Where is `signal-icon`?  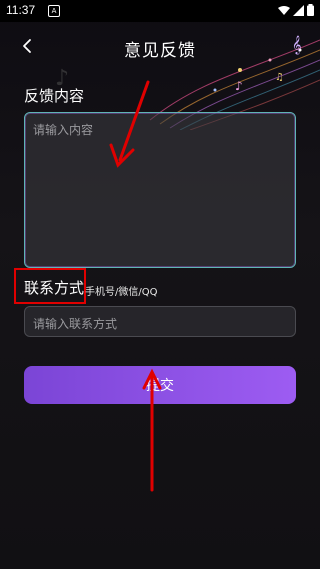 signal-icon is located at coordinates (298, 10).